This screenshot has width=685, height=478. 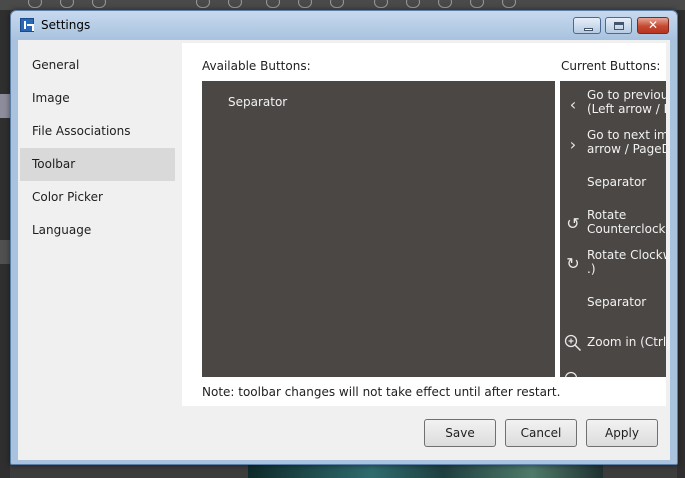 I want to click on sidebar-item-general: General, so click(x=97, y=65).